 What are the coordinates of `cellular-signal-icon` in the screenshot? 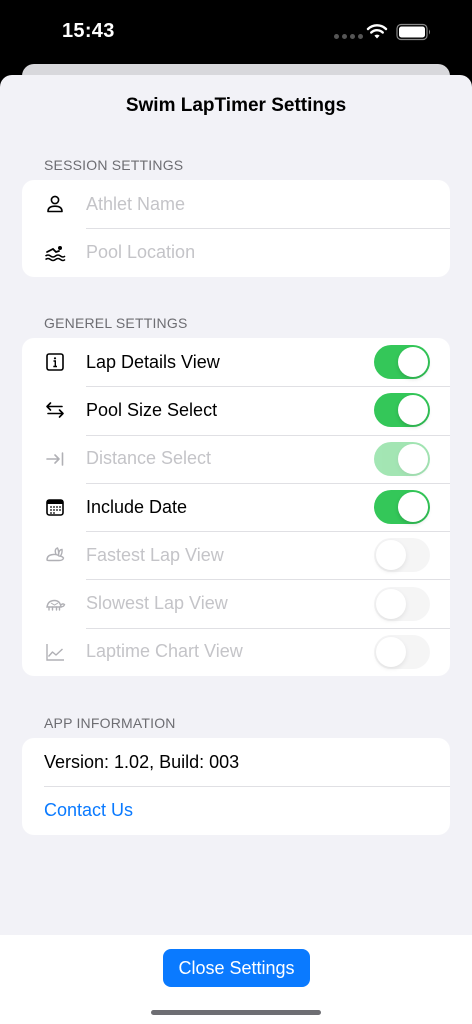 It's located at (348, 36).